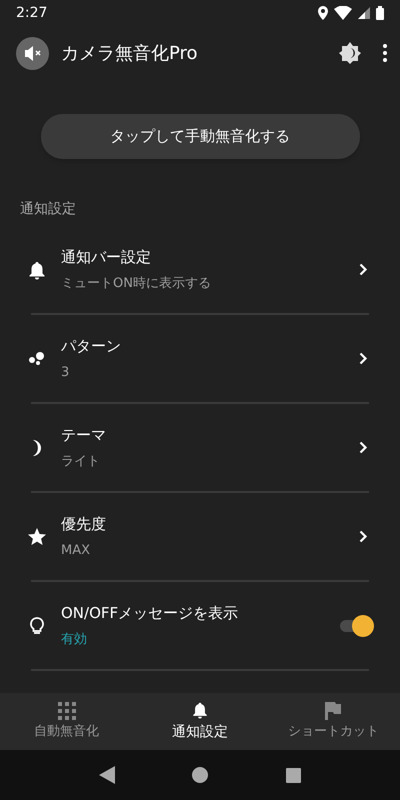 The width and height of the screenshot is (400, 800). What do you see at coordinates (385, 53) in the screenshot?
I see `more-icon` at bounding box center [385, 53].